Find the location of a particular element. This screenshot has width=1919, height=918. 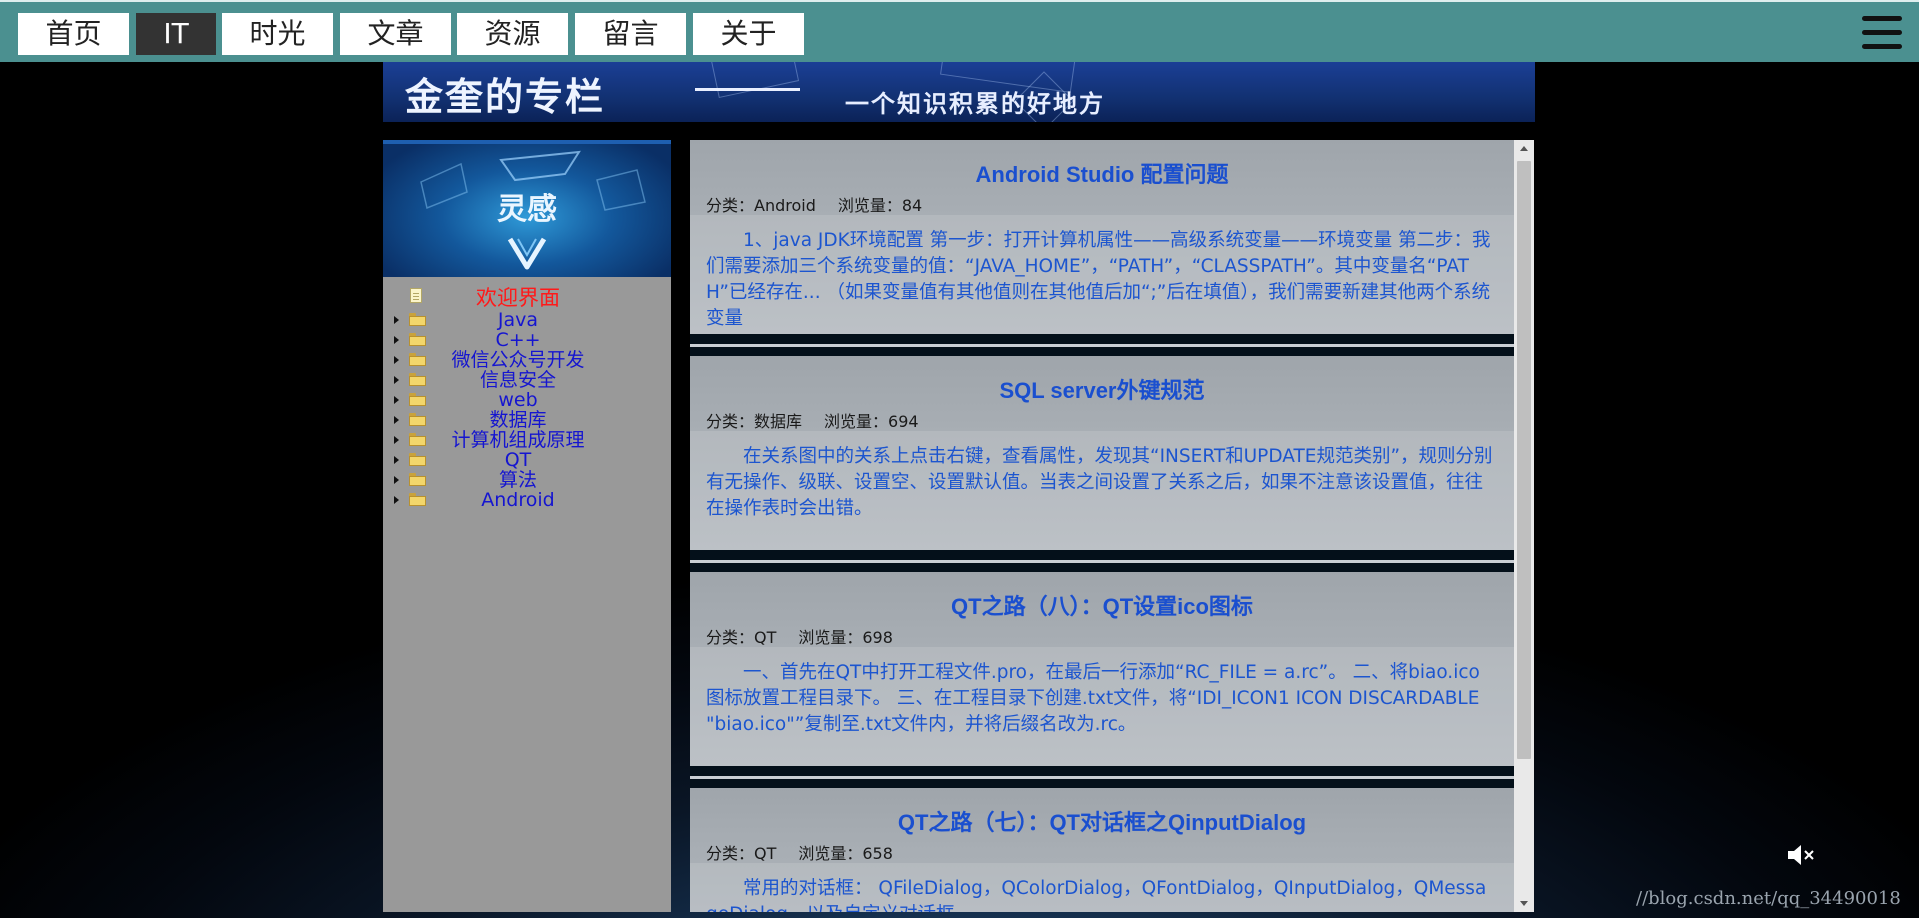

scroll-down-arrow-icon is located at coordinates (1524, 903).